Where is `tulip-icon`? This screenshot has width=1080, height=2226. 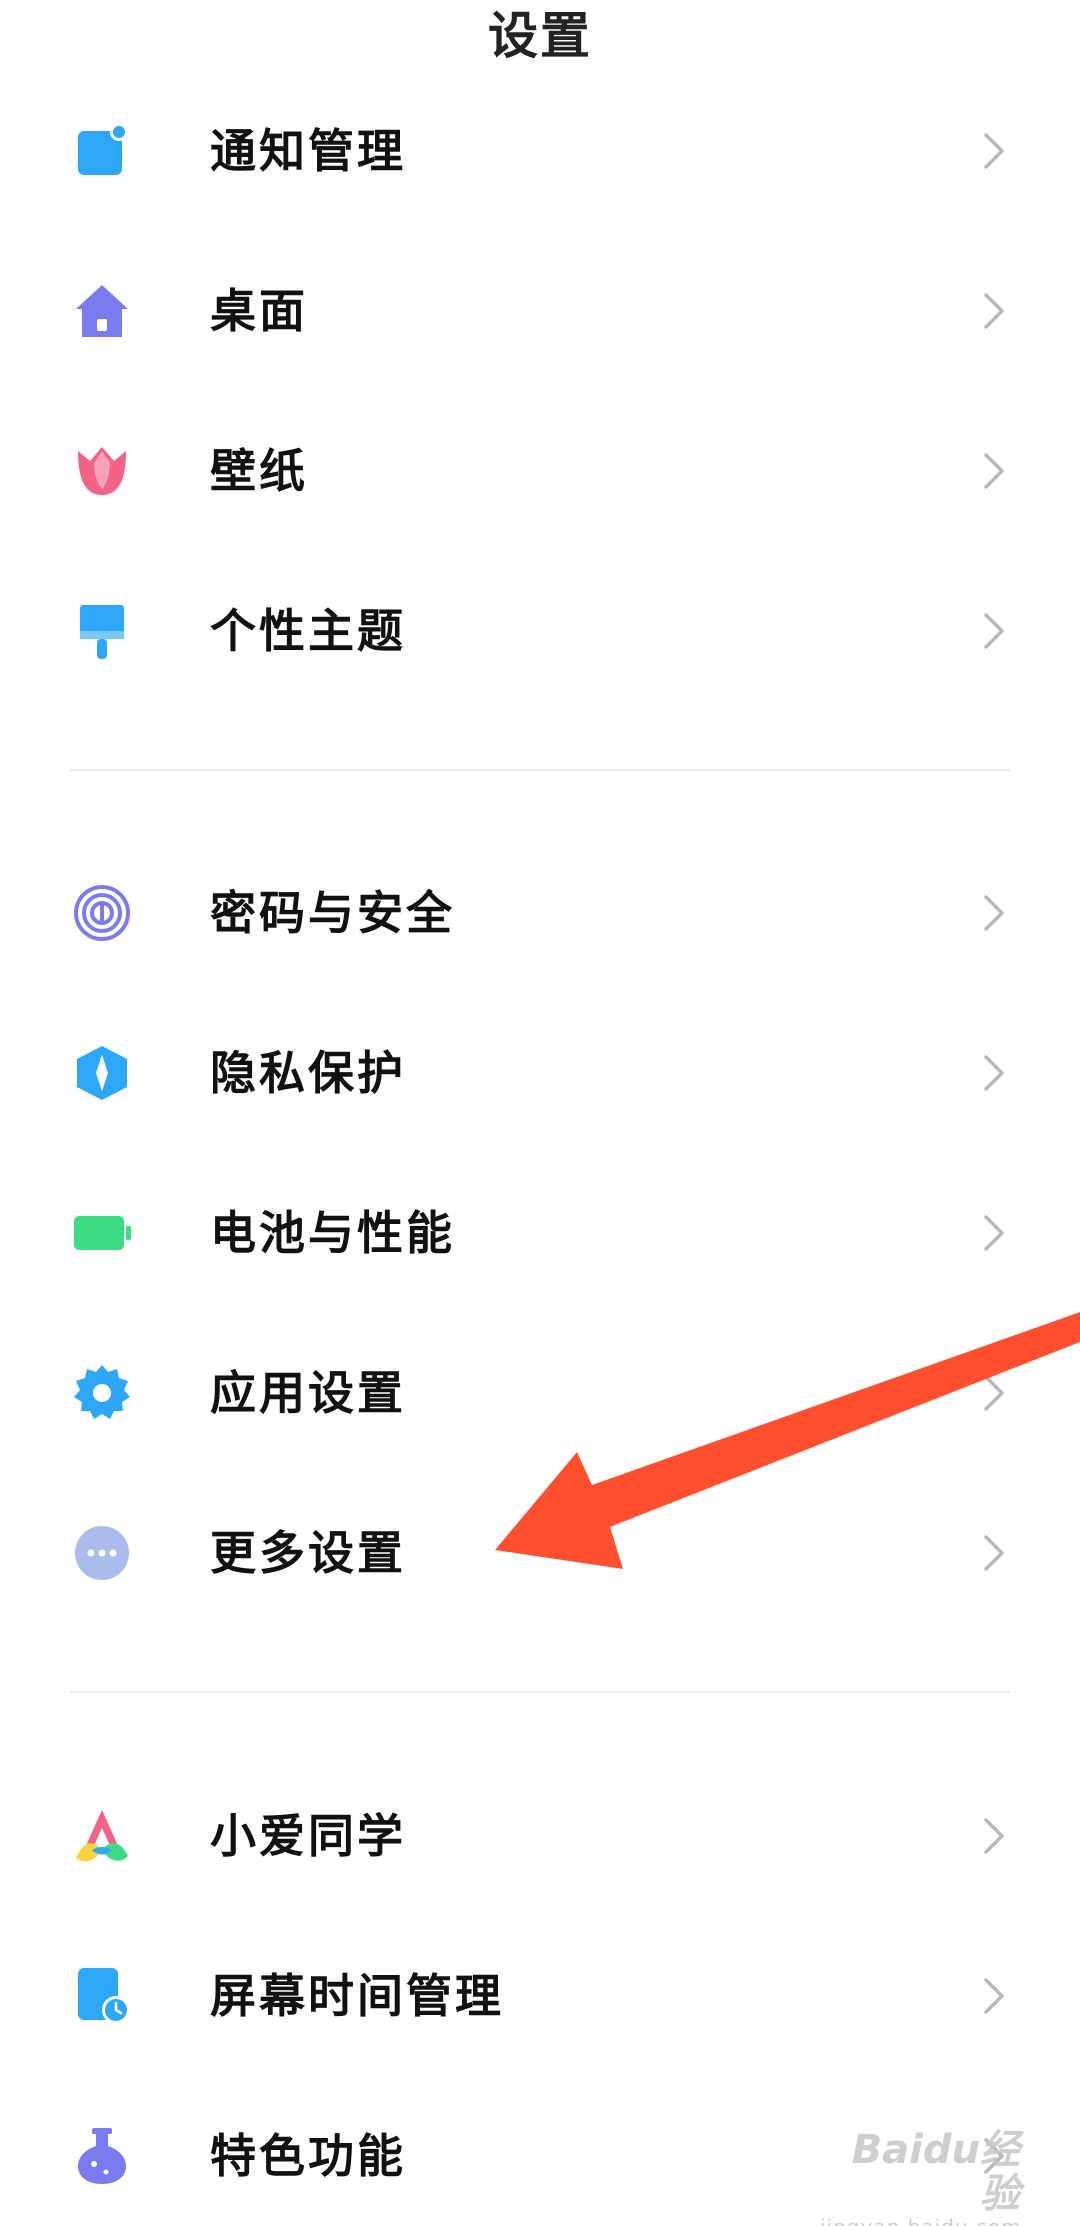
tulip-icon is located at coordinates (102, 471).